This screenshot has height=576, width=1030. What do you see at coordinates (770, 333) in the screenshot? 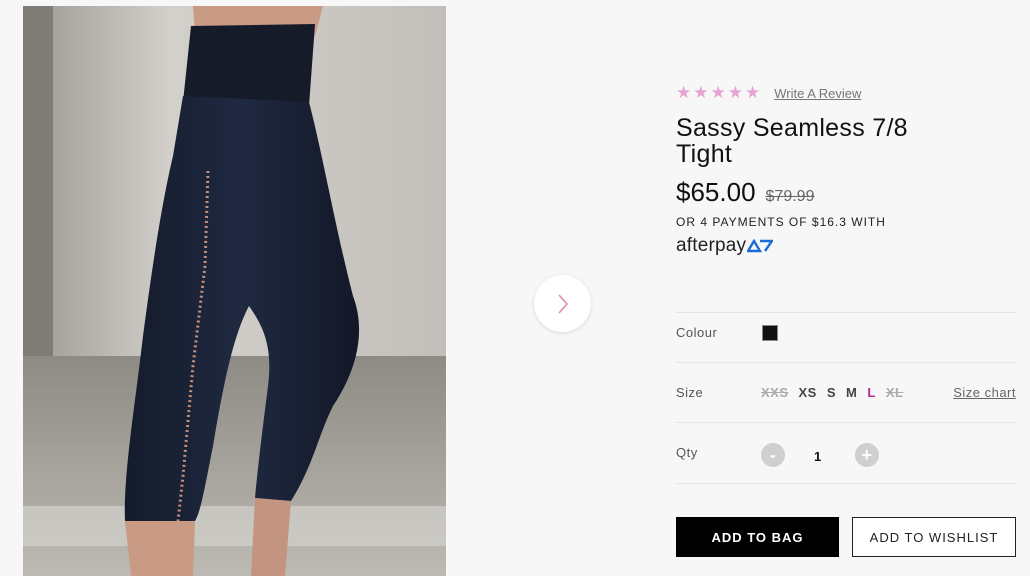
I see `colour-swatch-black` at bounding box center [770, 333].